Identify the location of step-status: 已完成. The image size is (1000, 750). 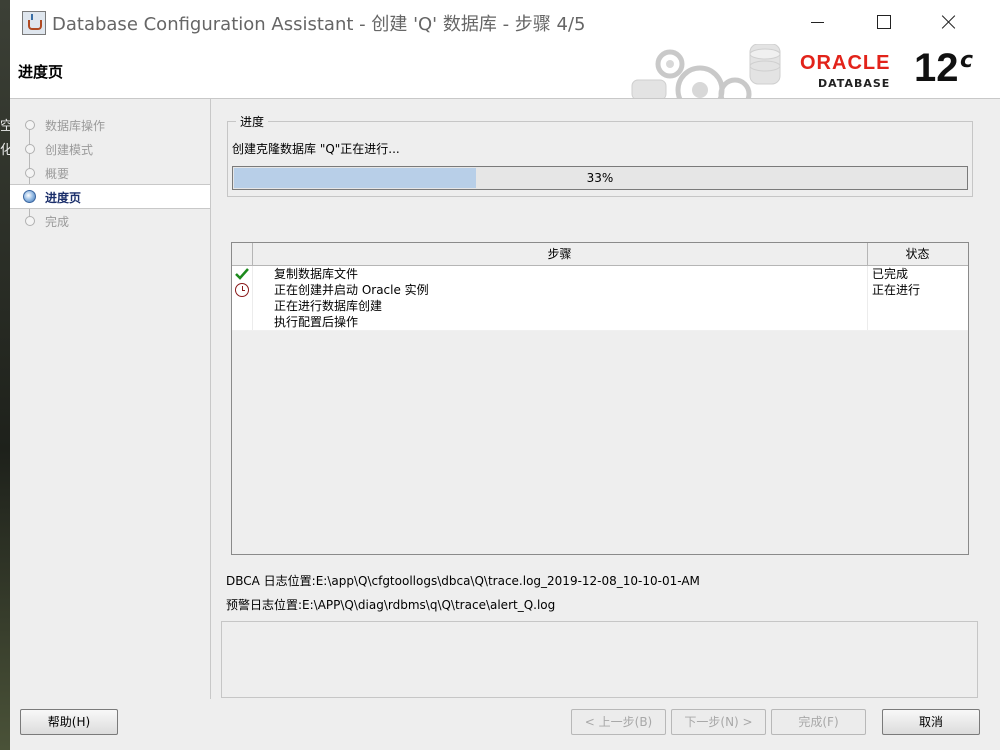
(890, 274).